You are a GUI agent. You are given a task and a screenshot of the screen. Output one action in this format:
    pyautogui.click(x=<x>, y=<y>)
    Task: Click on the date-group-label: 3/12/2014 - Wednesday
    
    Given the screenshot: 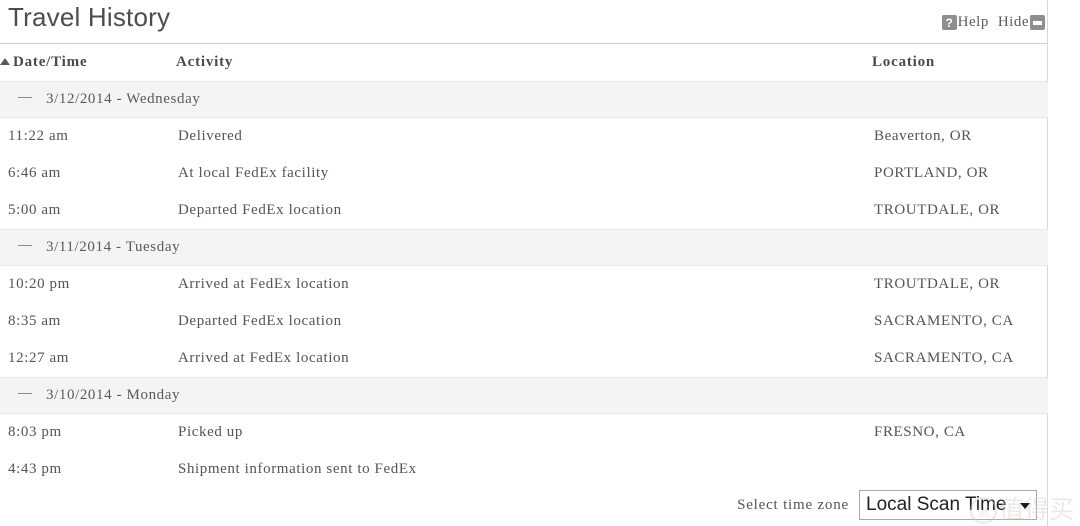 What is the action you would take?
    pyautogui.click(x=123, y=99)
    